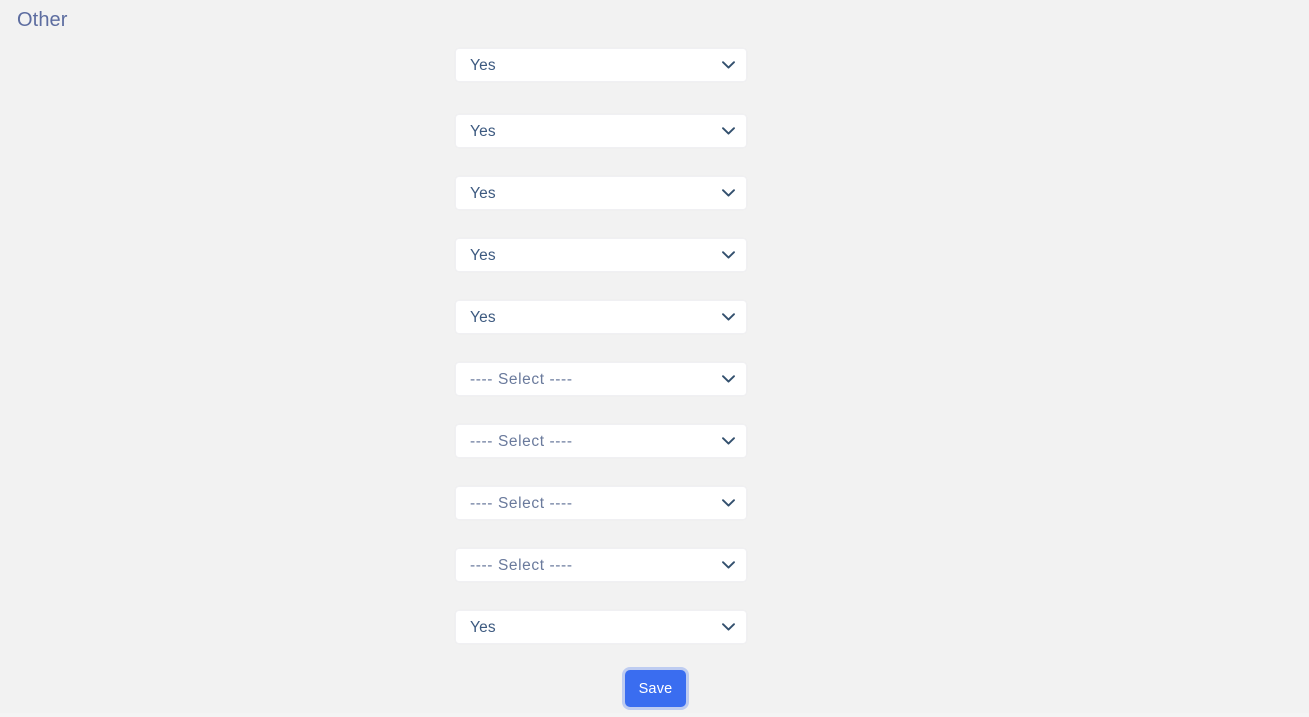  What do you see at coordinates (42, 20) in the screenshot?
I see `page-title: Other` at bounding box center [42, 20].